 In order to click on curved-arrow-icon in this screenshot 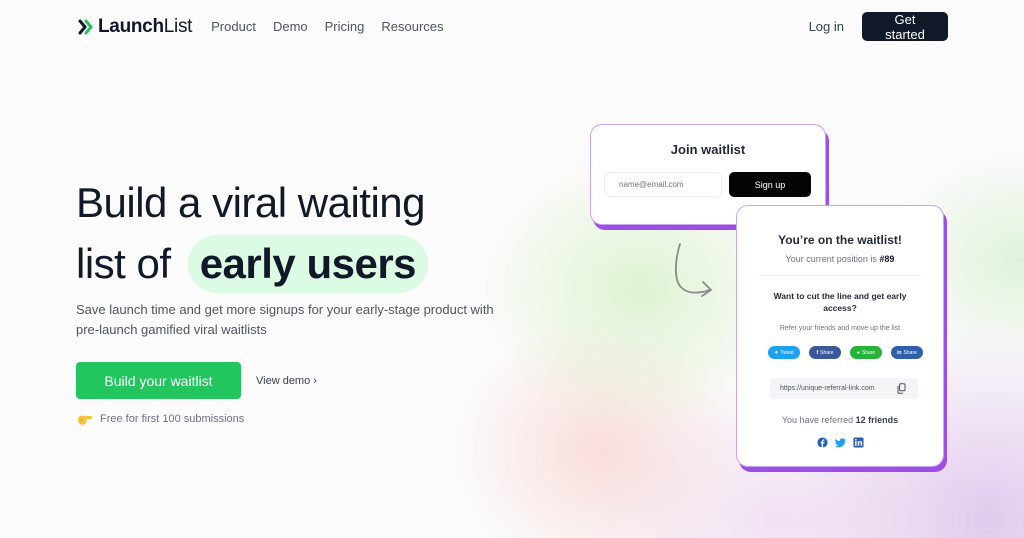, I will do `click(693, 270)`.